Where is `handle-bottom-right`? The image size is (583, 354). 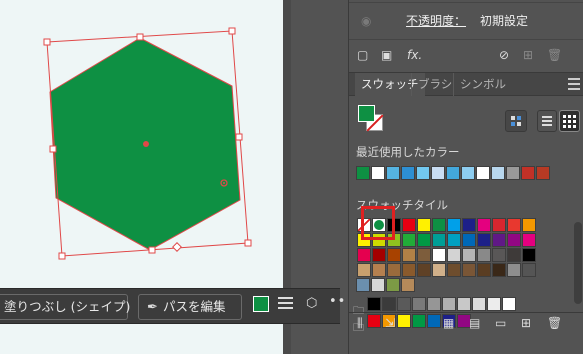
handle-bottom-right is located at coordinates (248, 243).